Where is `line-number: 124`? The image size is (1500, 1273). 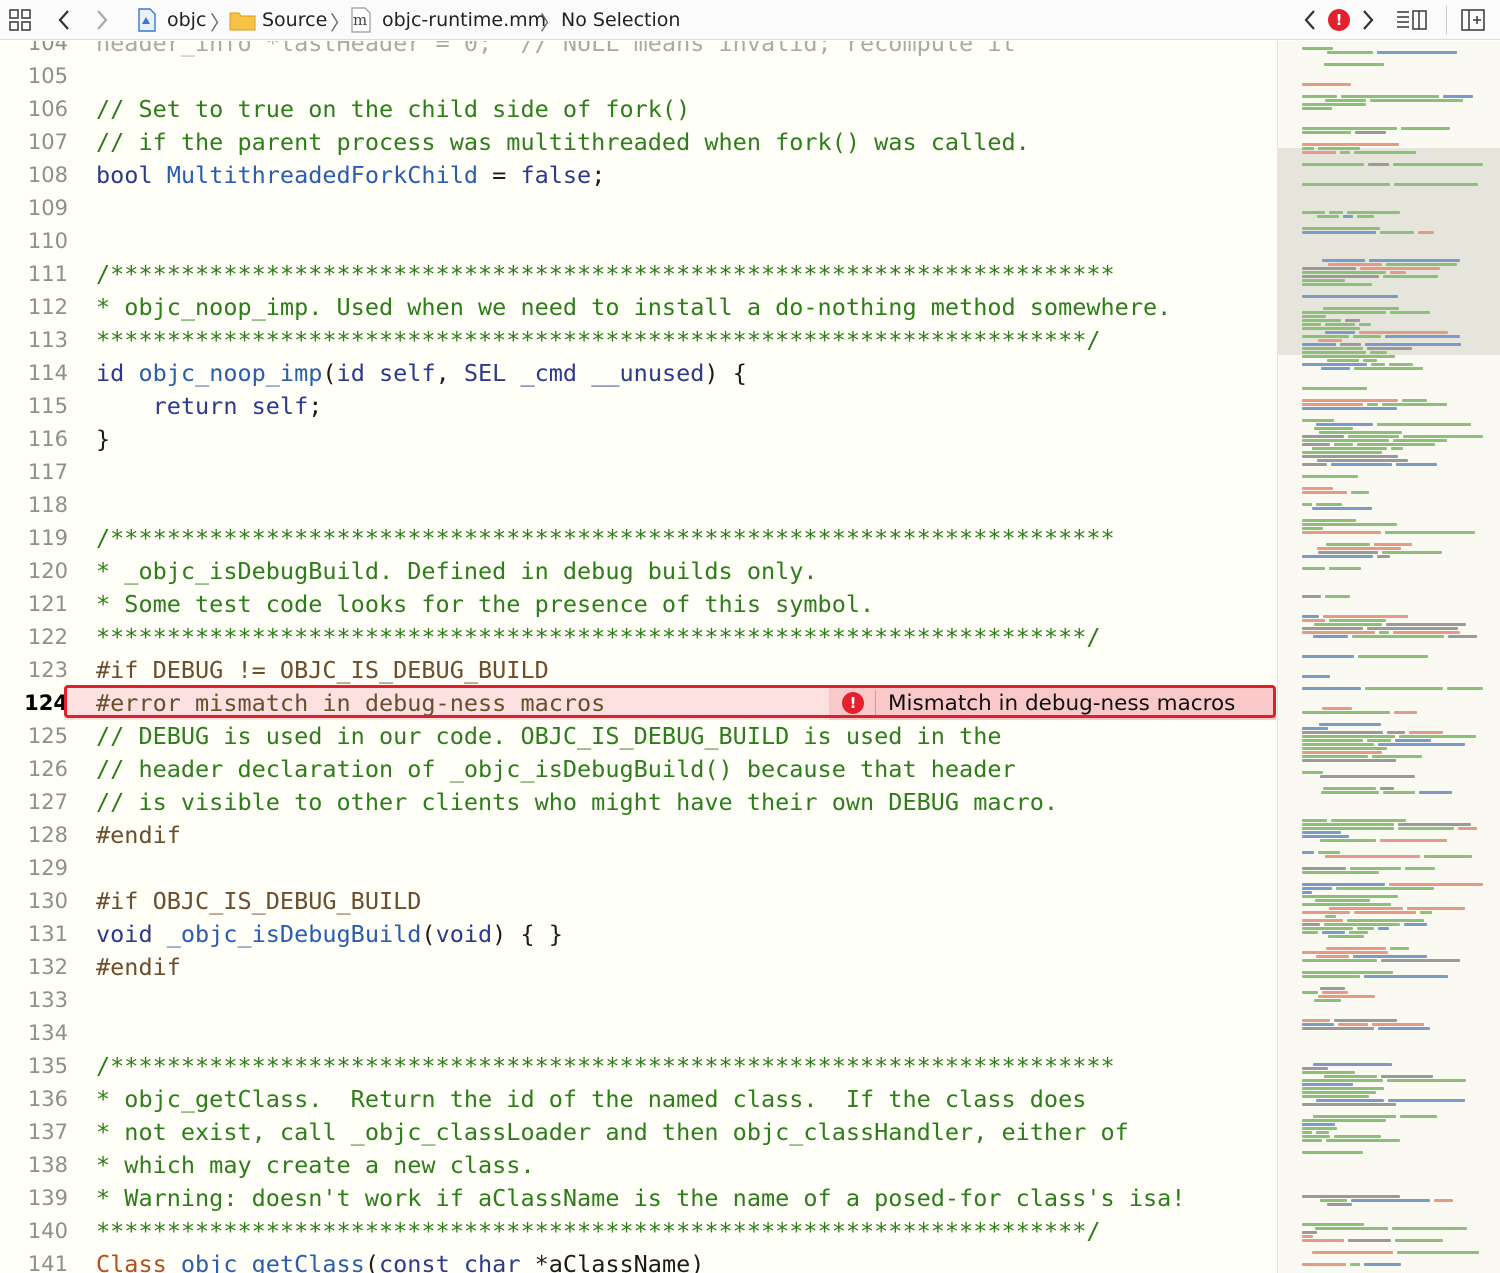 line-number: 124 is located at coordinates (34, 703).